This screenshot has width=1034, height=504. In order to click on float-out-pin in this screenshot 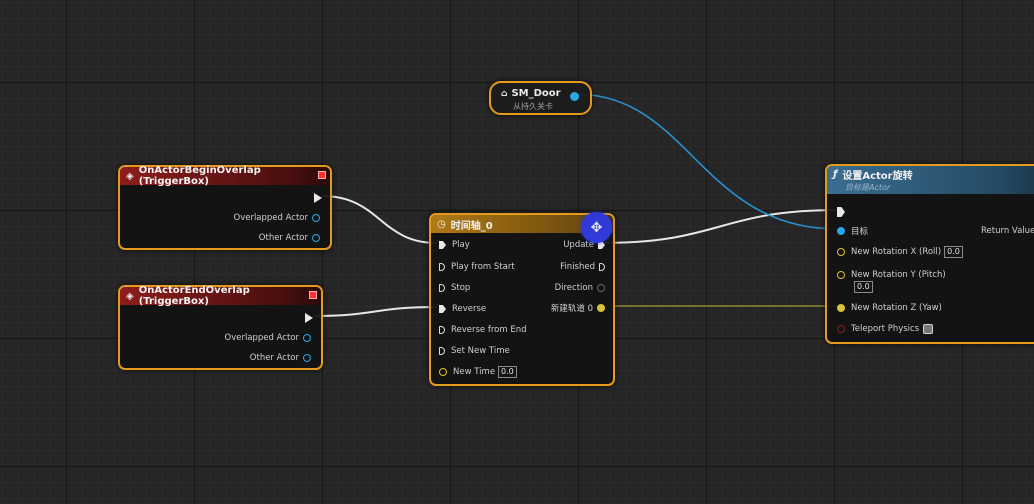, I will do `click(601, 308)`.